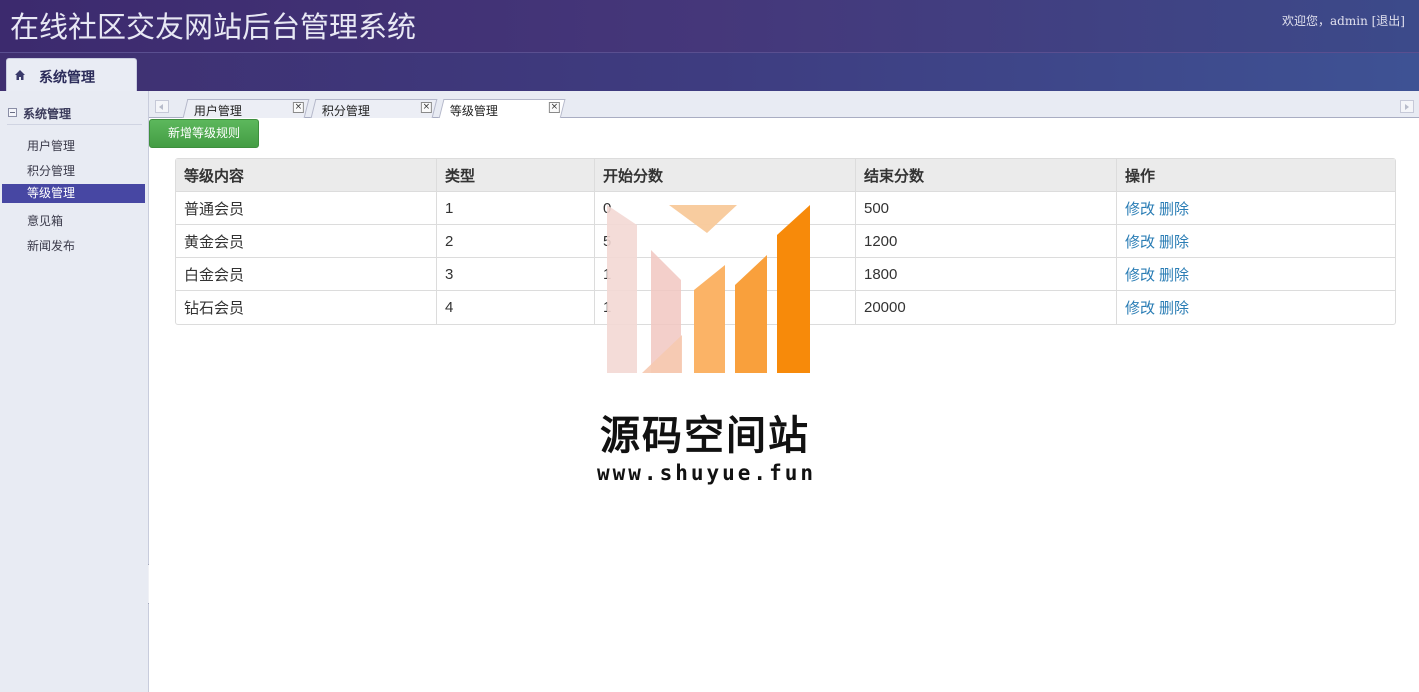 The height and width of the screenshot is (692, 1419). I want to click on cell-type: 1, so click(516, 208).